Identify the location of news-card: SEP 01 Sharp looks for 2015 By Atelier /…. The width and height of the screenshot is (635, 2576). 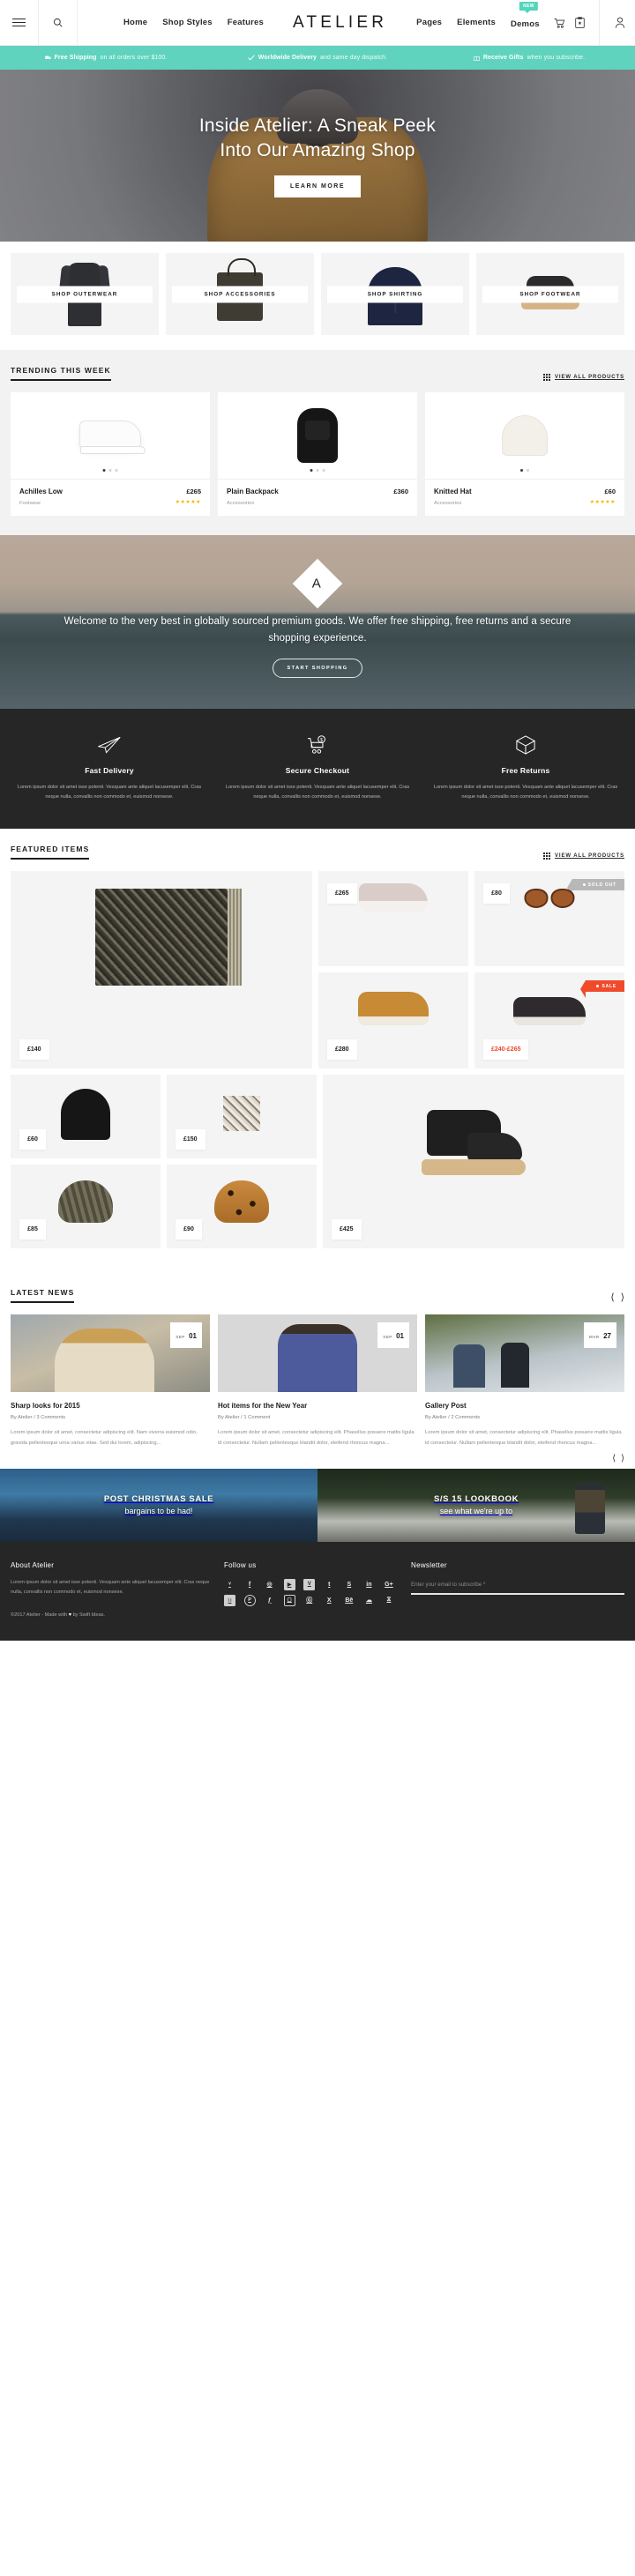
(110, 1381).